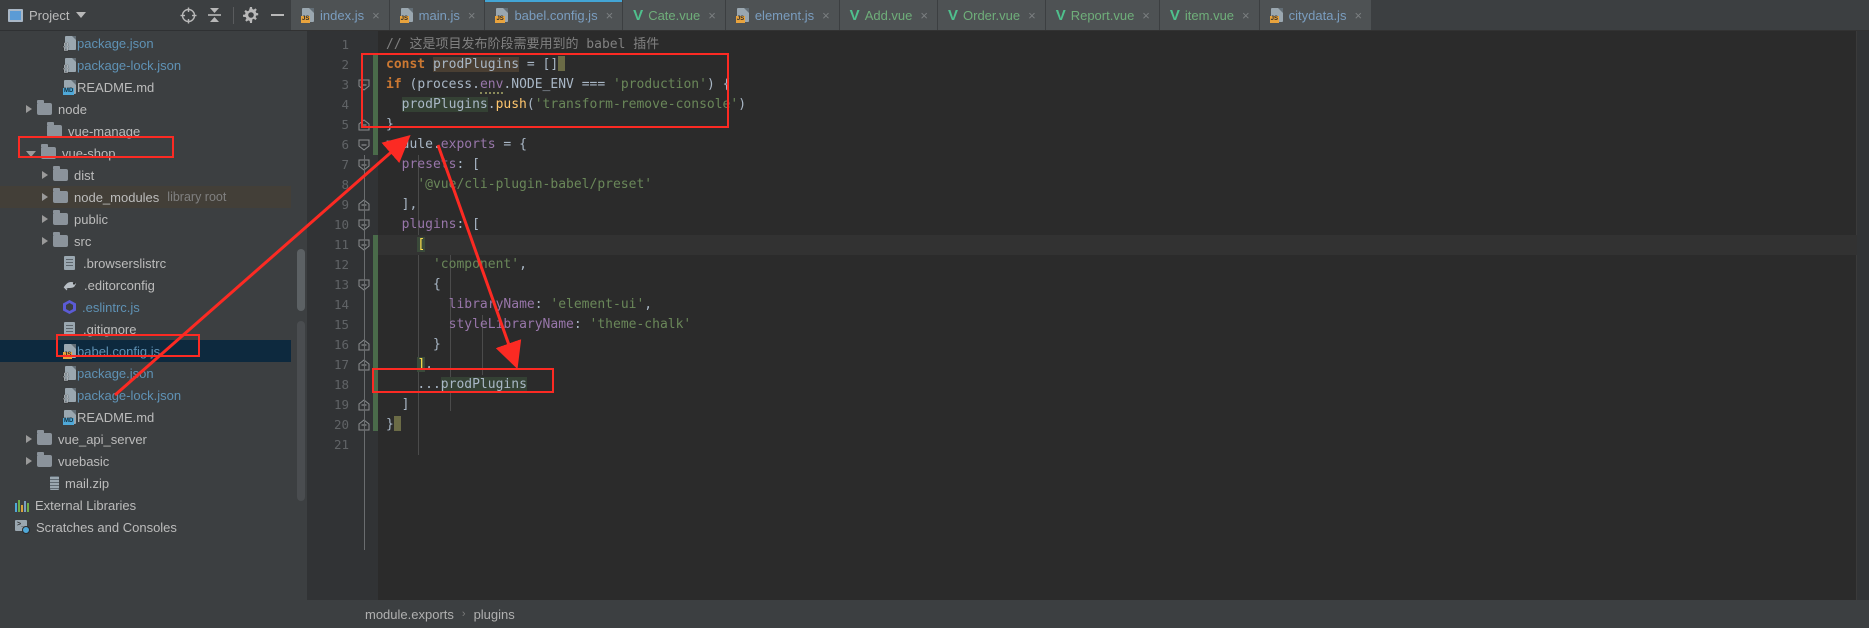 This screenshot has width=1869, height=628. What do you see at coordinates (341, 224) in the screenshot?
I see `line-number: 10` at bounding box center [341, 224].